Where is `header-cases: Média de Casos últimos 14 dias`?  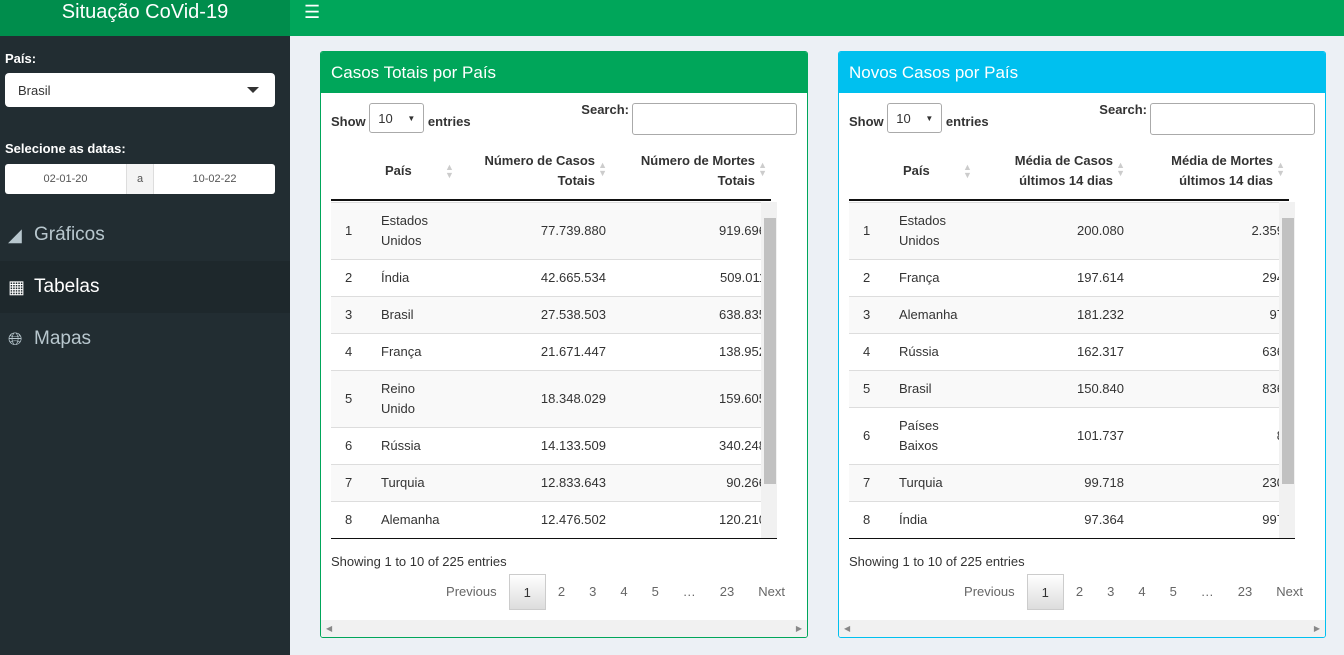
header-cases: Média de Casos últimos 14 dias is located at coordinates (1048, 171).